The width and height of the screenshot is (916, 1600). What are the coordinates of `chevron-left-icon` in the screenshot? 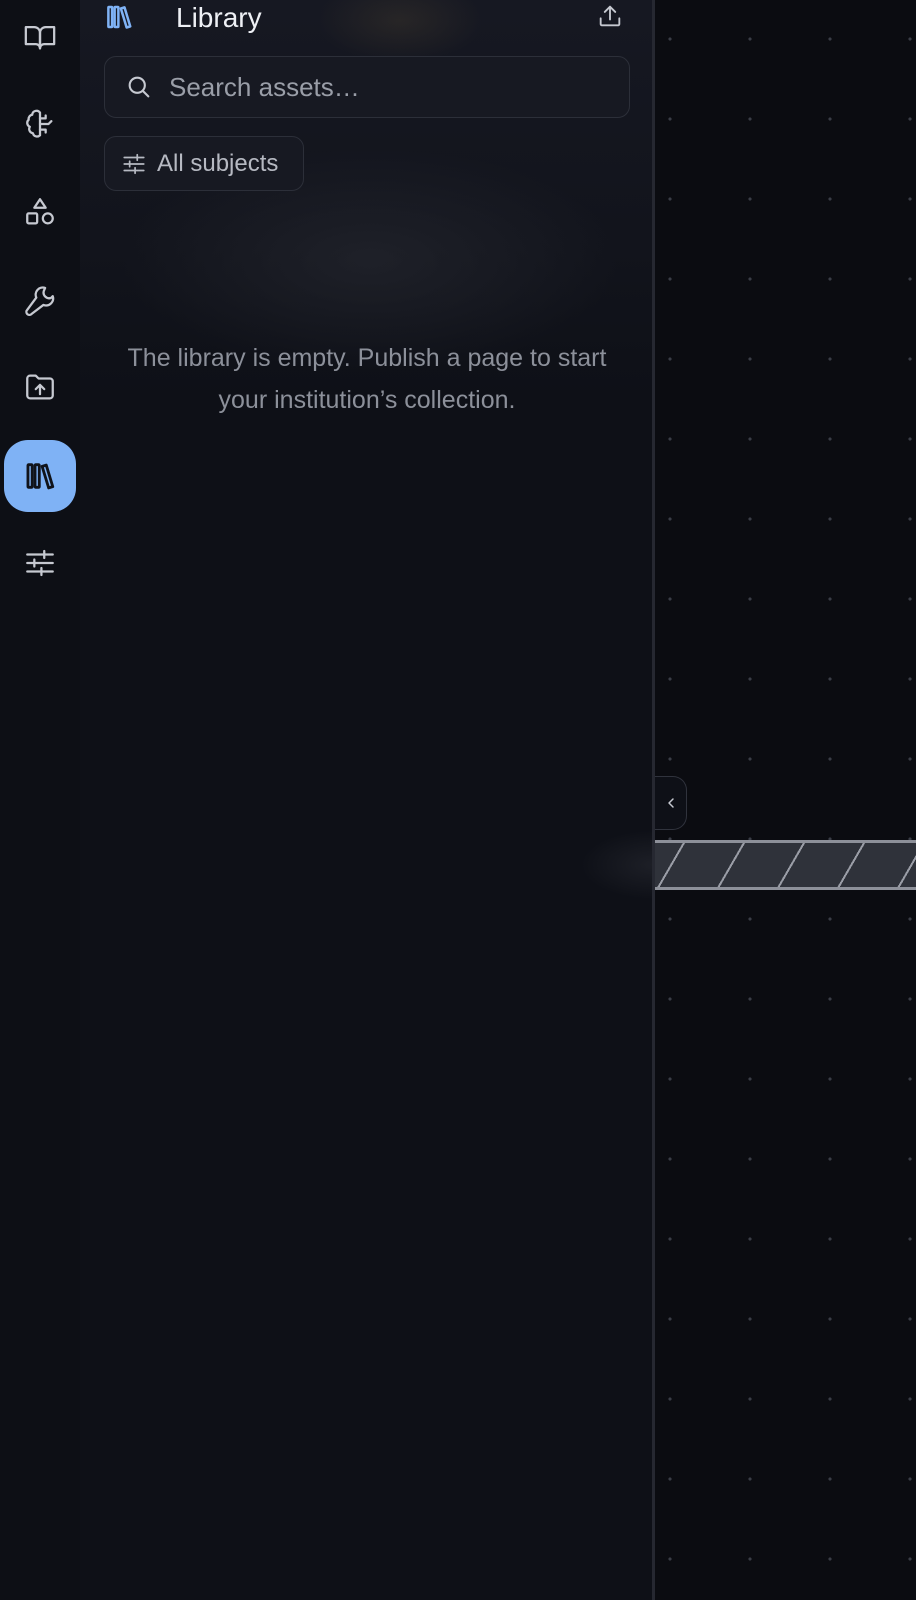 It's located at (670, 803).